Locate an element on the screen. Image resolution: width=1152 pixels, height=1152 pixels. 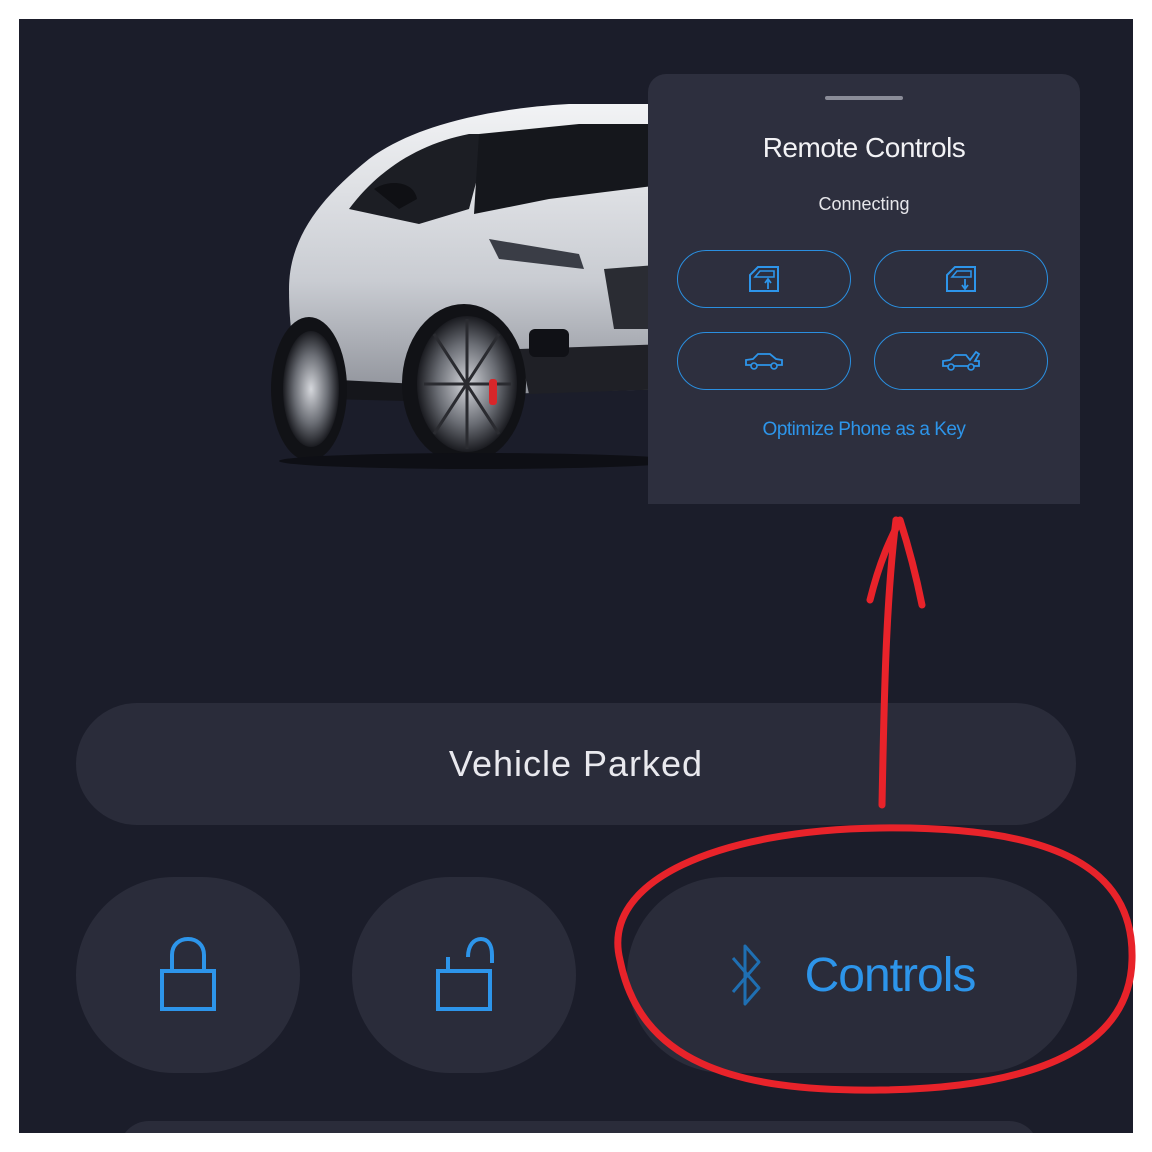
trunk-open-button is located at coordinates (961, 361).